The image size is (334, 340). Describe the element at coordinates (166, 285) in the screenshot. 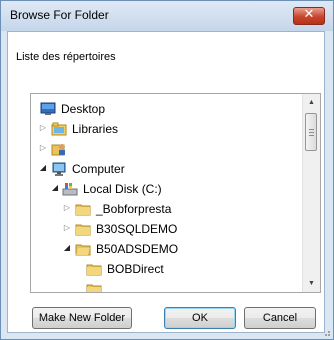

I see `tree-item-folder` at that location.